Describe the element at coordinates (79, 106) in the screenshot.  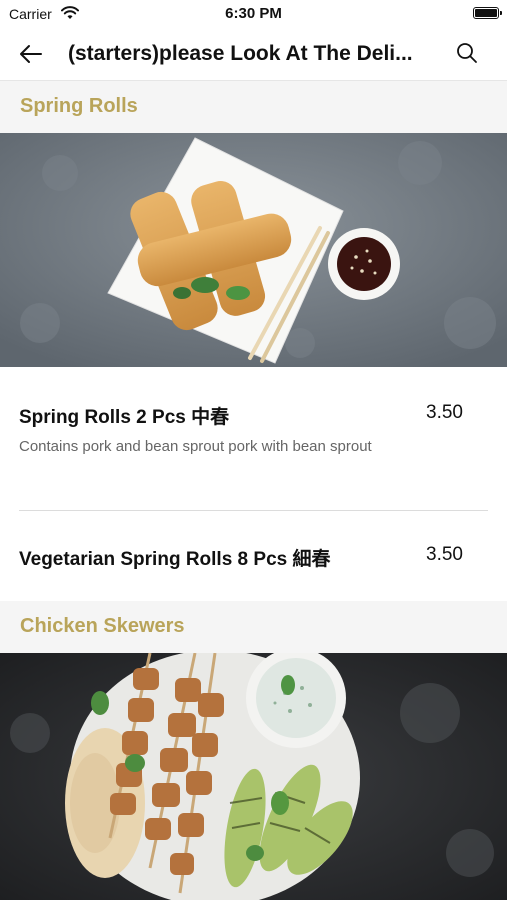
I see `section-title: Spring Rolls` at that location.